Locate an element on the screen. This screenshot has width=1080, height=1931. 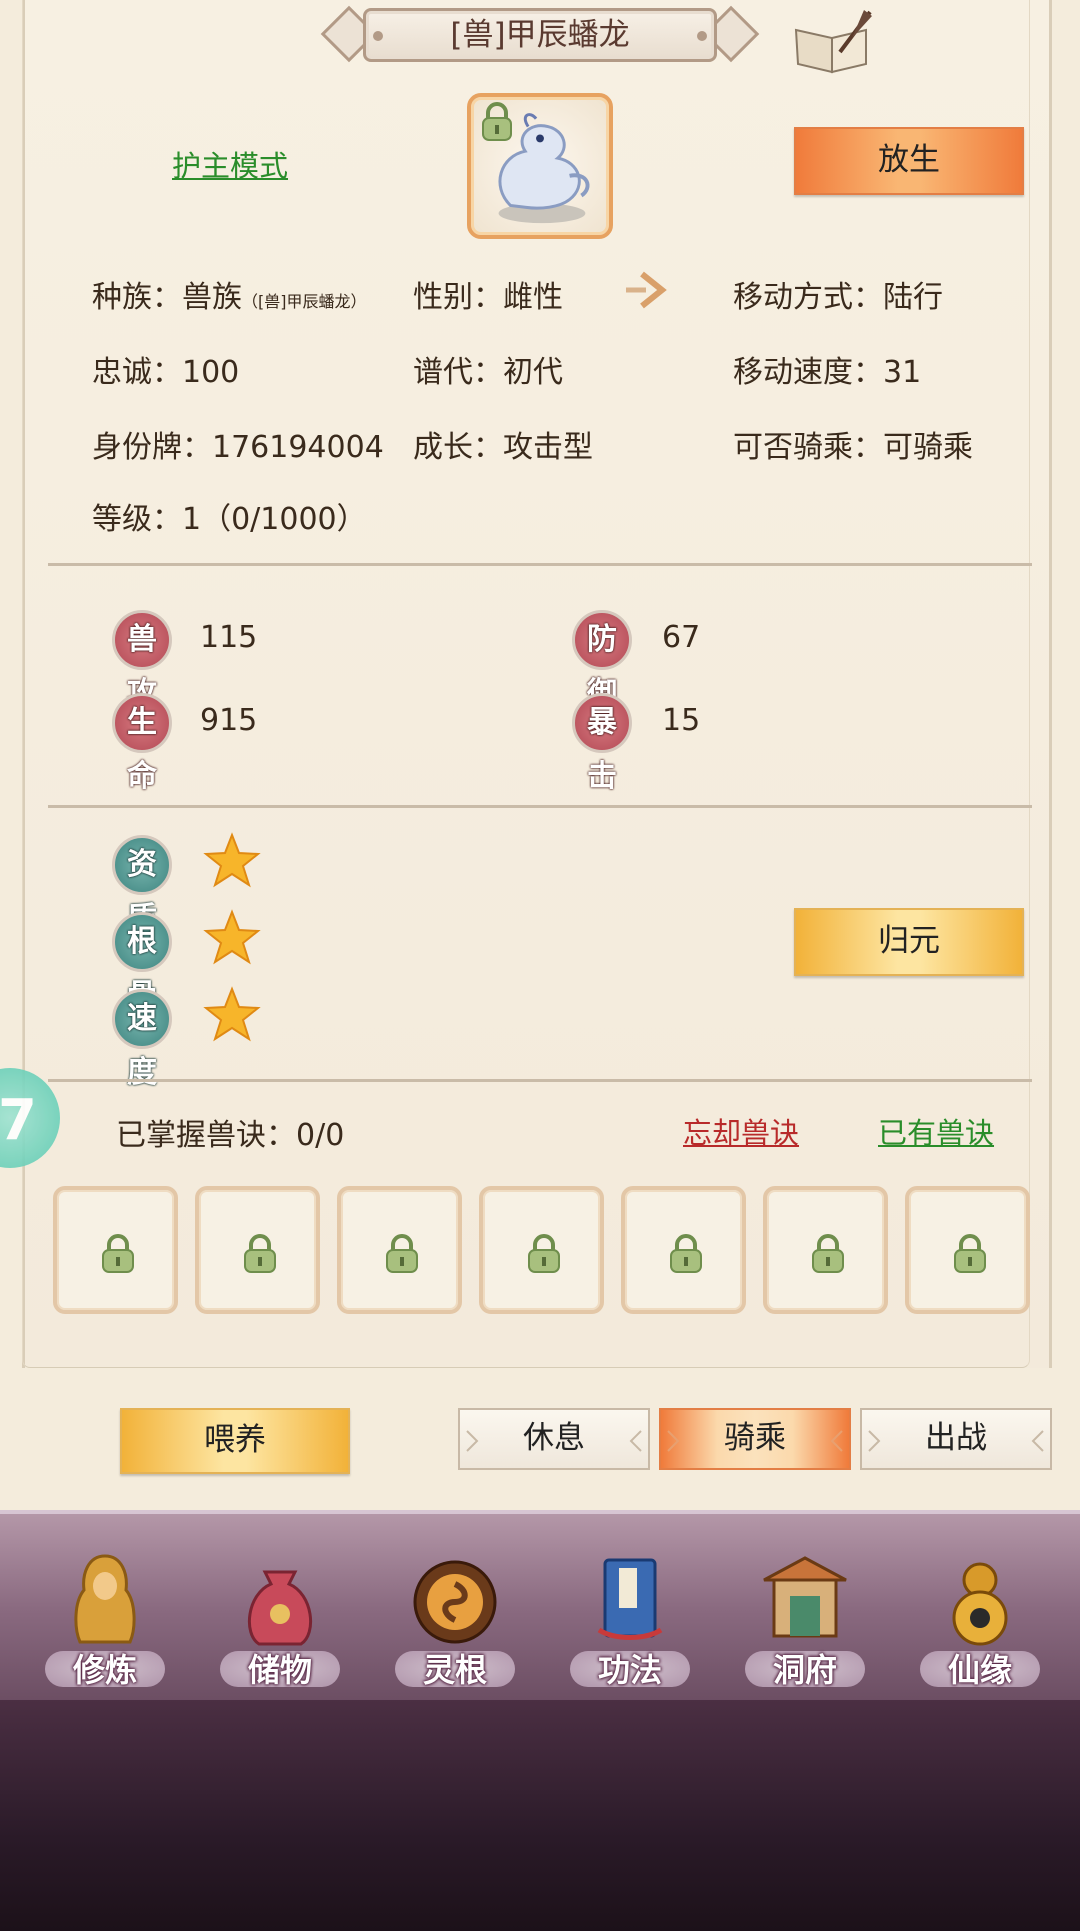
generation-info: 谱代：初代 is located at coordinates (488, 372).